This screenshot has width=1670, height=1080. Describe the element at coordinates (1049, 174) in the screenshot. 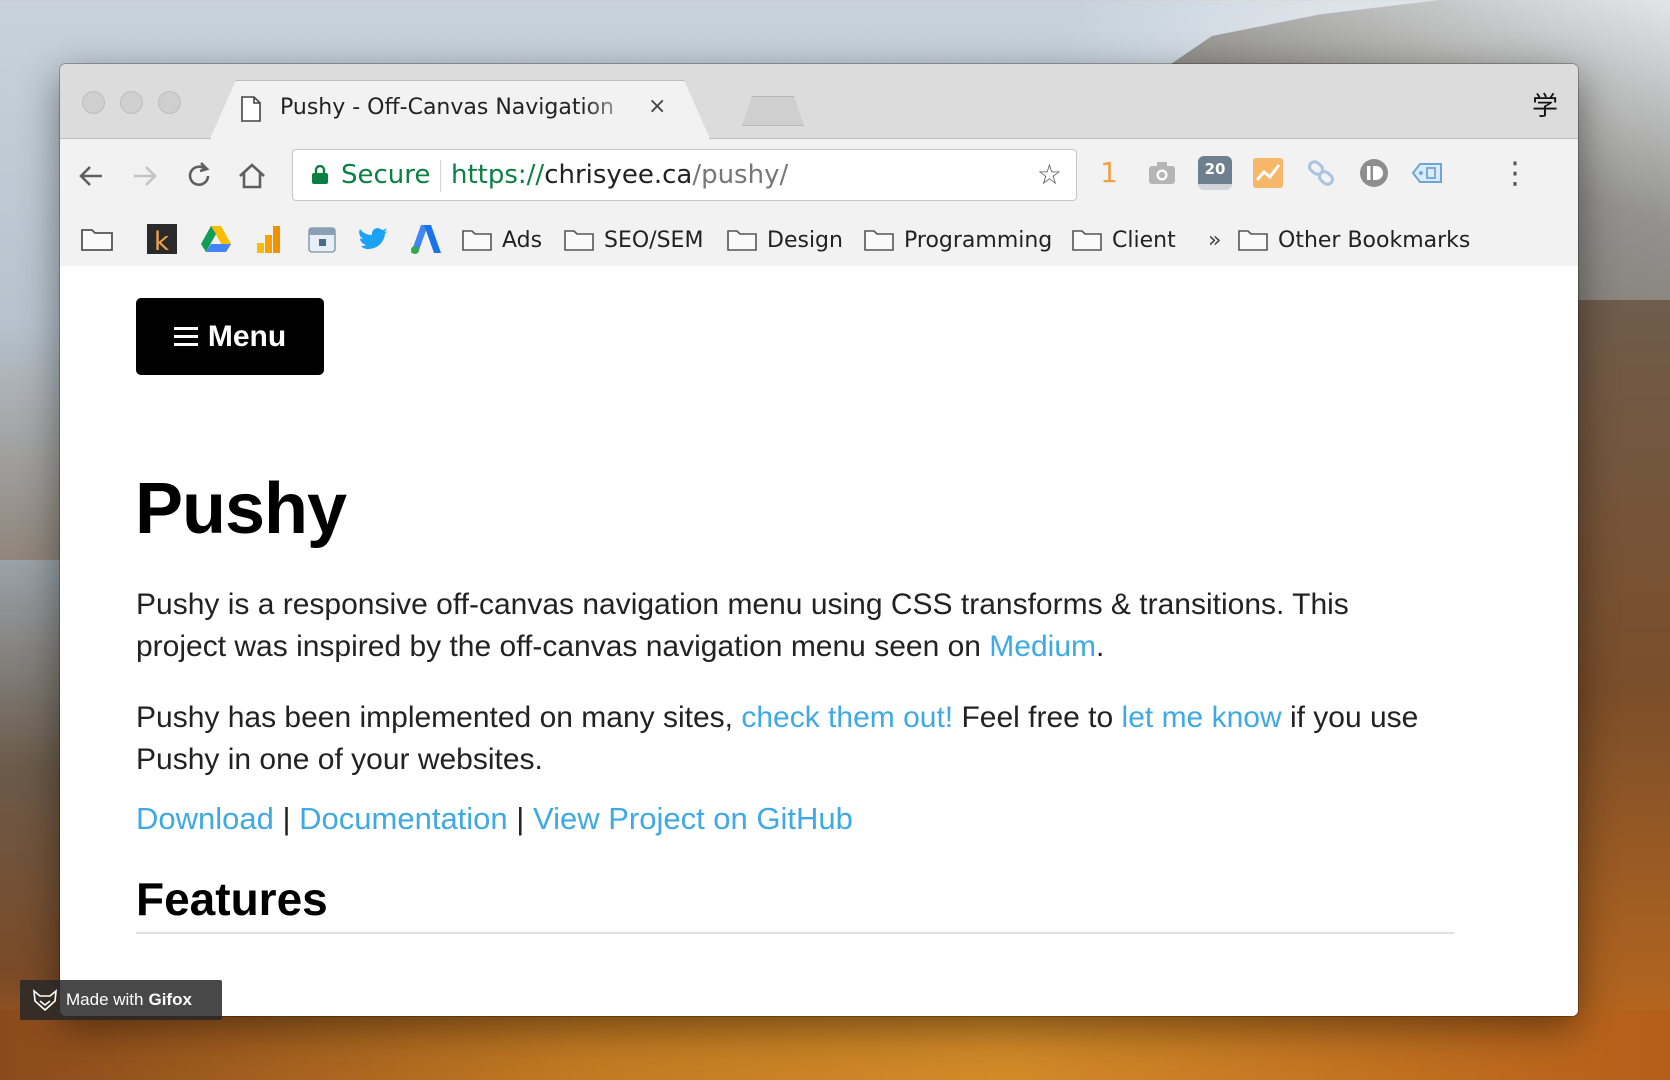

I see `bookmark-star-icon: ☆` at that location.